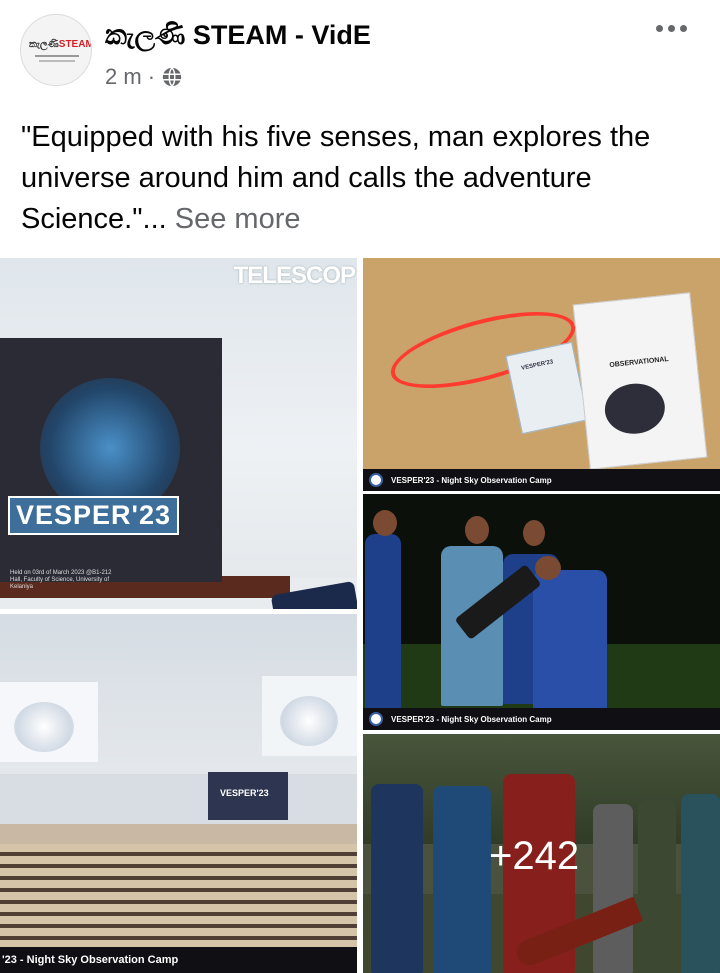  I want to click on more-photos-count: +242, so click(534, 856).